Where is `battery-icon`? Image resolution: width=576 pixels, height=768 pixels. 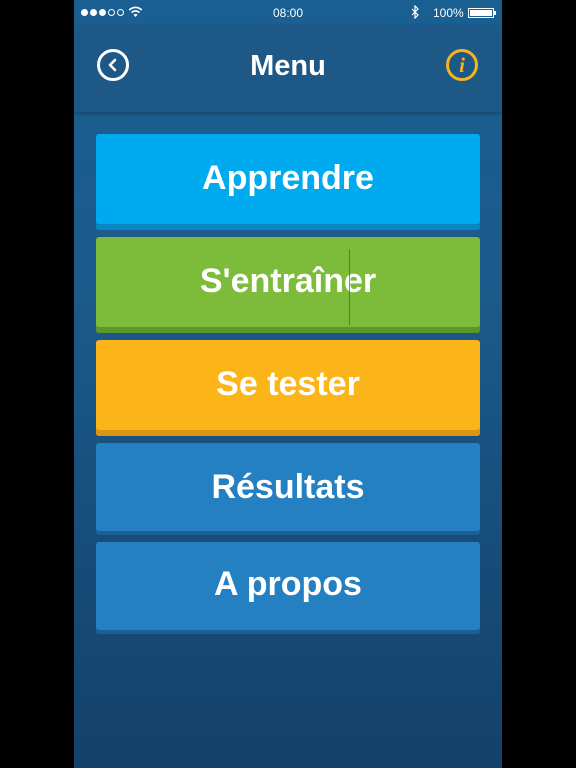
battery-icon is located at coordinates (482, 13).